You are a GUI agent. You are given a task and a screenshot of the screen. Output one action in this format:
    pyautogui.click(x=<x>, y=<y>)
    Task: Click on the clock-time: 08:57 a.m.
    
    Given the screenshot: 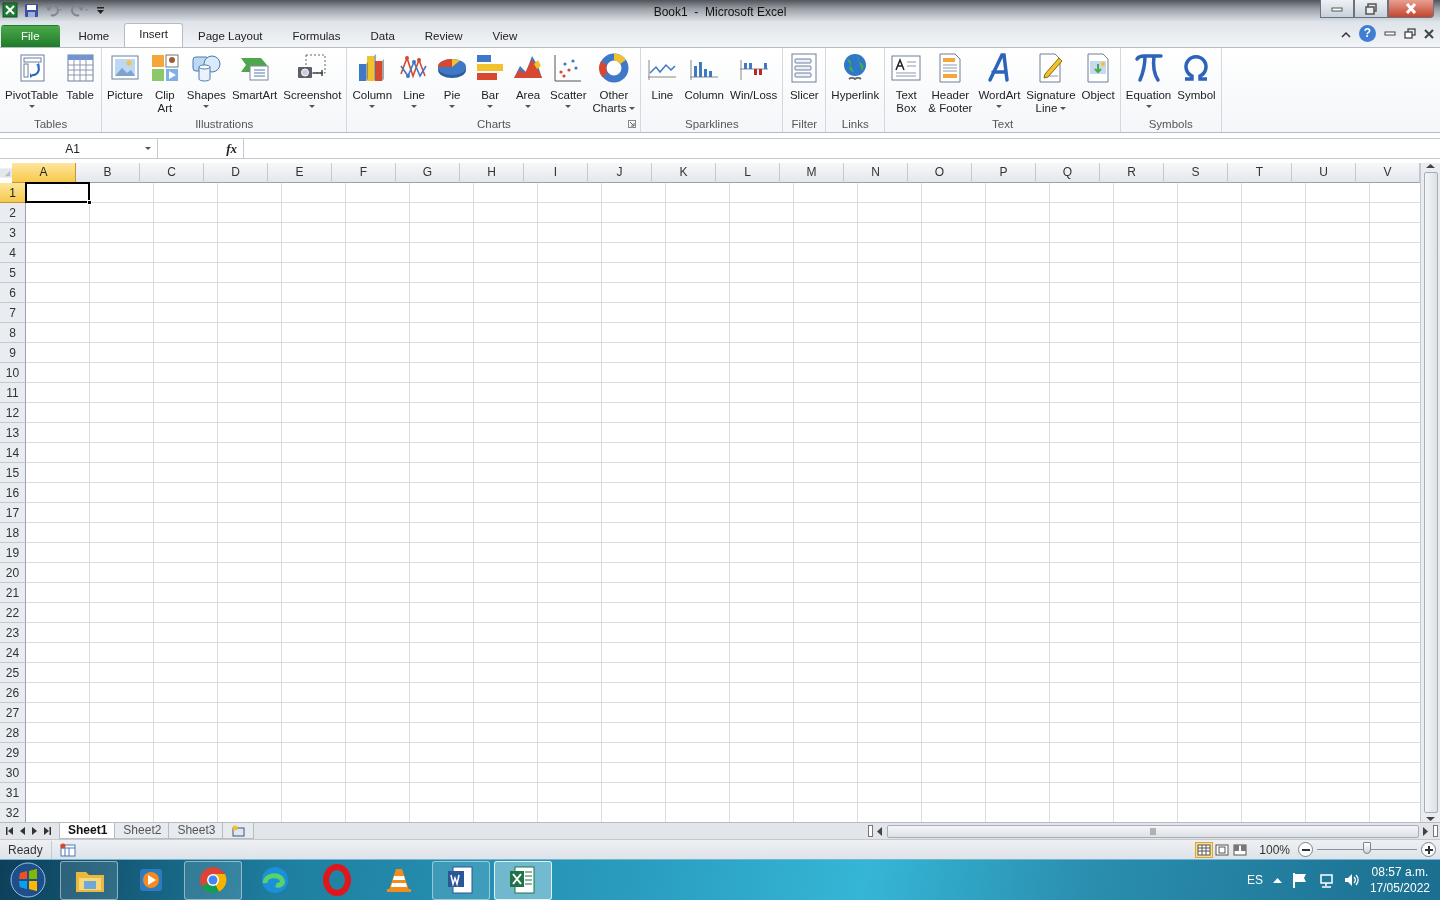 What is the action you would take?
    pyautogui.click(x=1399, y=872)
    